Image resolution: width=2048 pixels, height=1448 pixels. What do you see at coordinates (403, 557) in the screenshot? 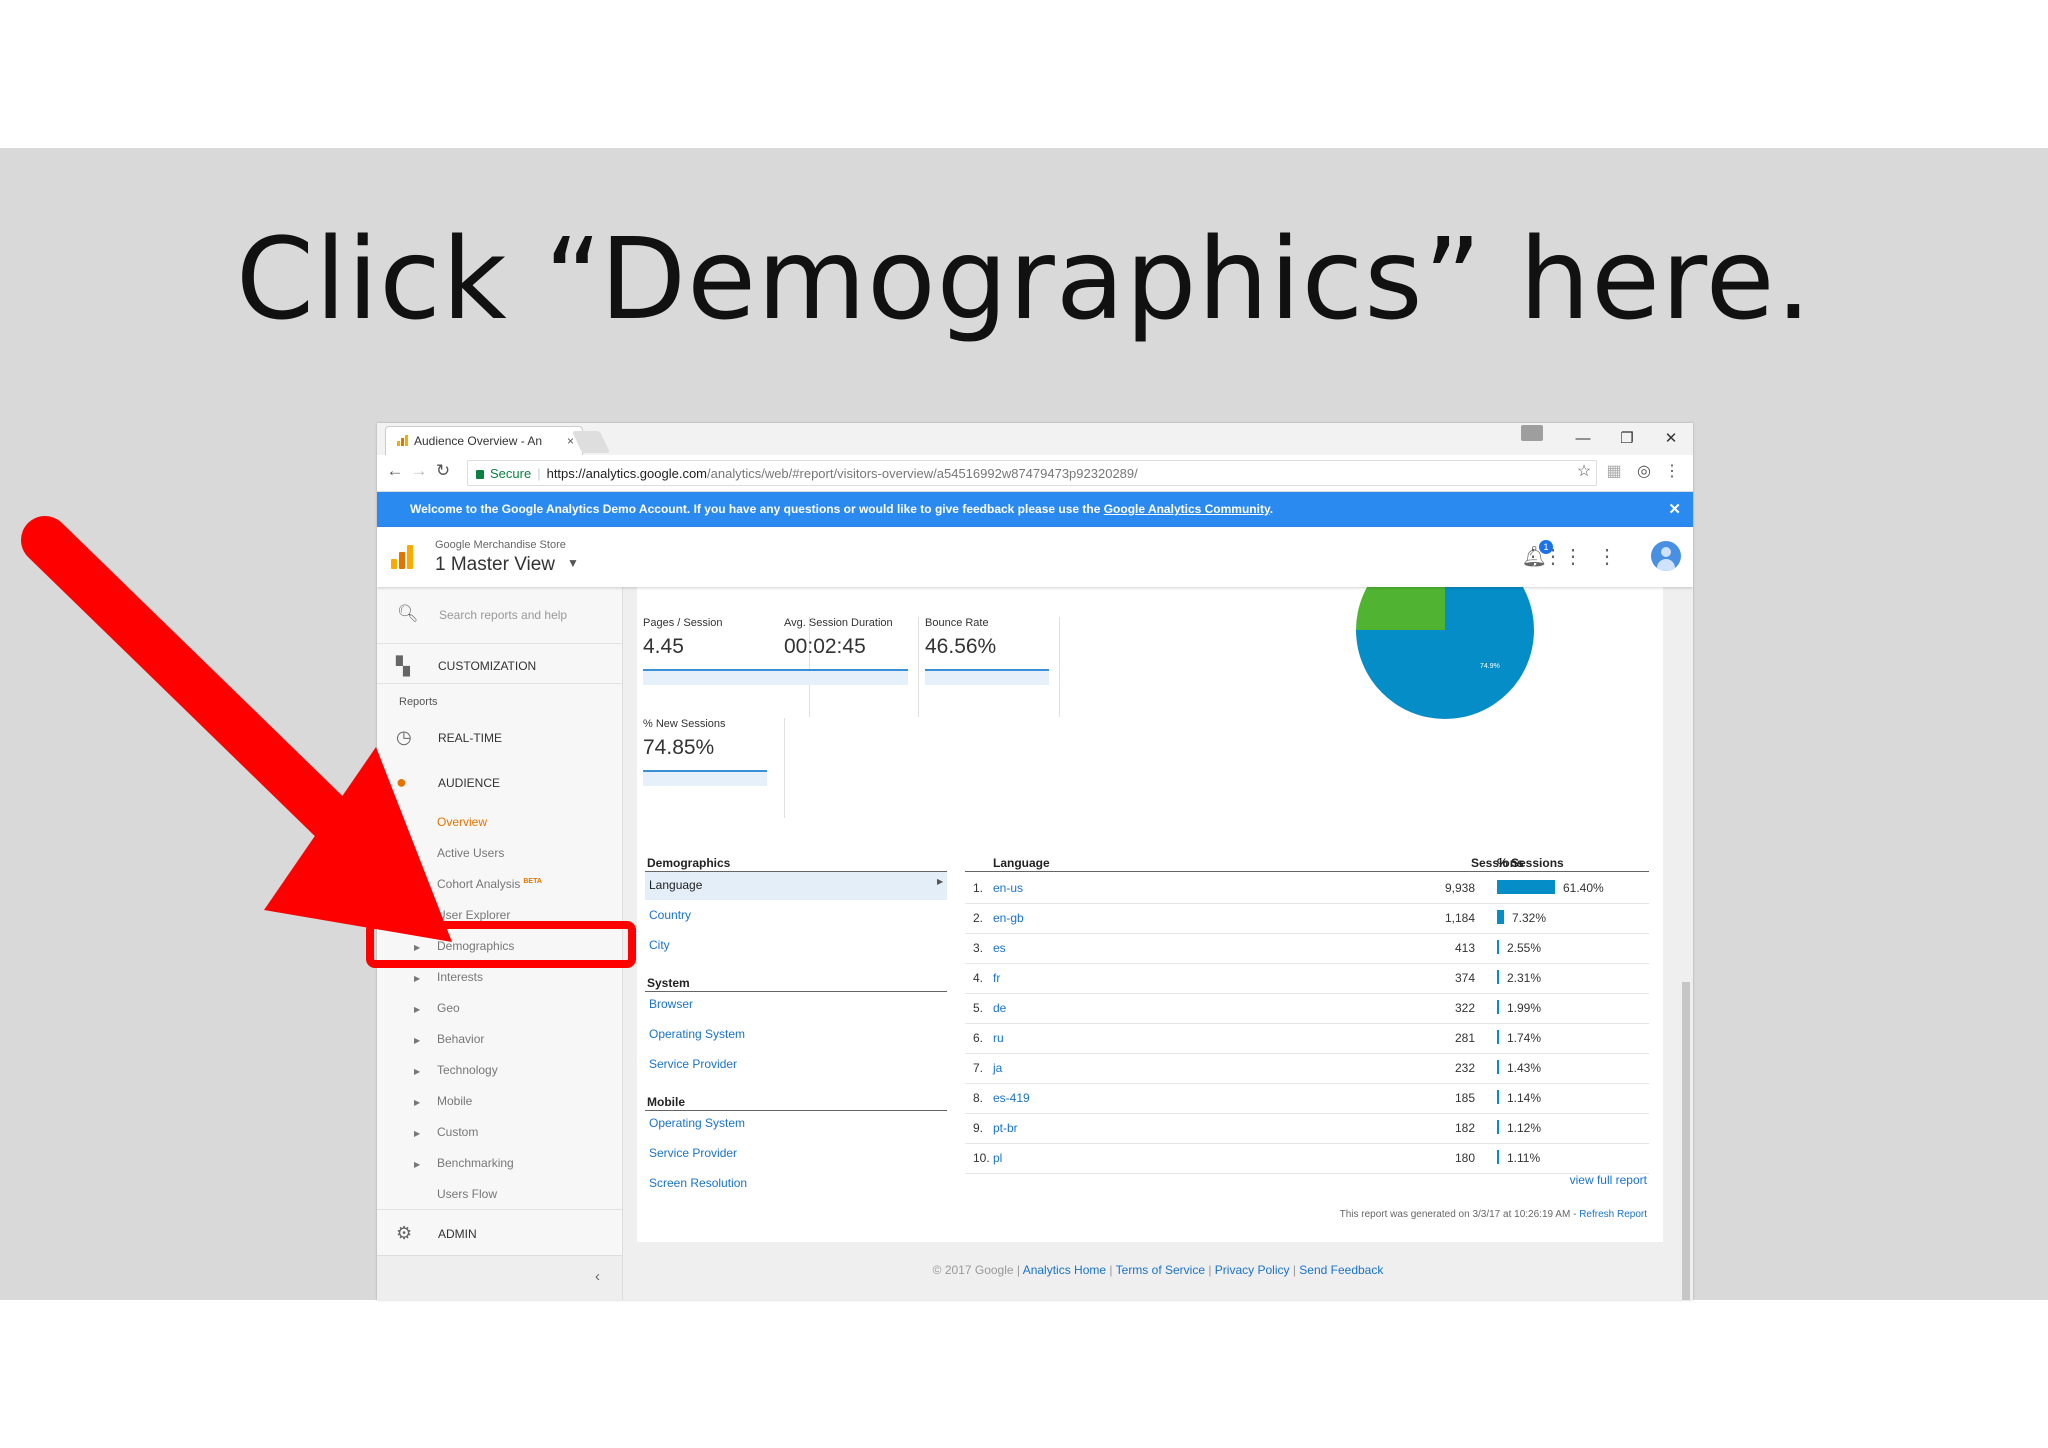
I see `analytics-logo` at bounding box center [403, 557].